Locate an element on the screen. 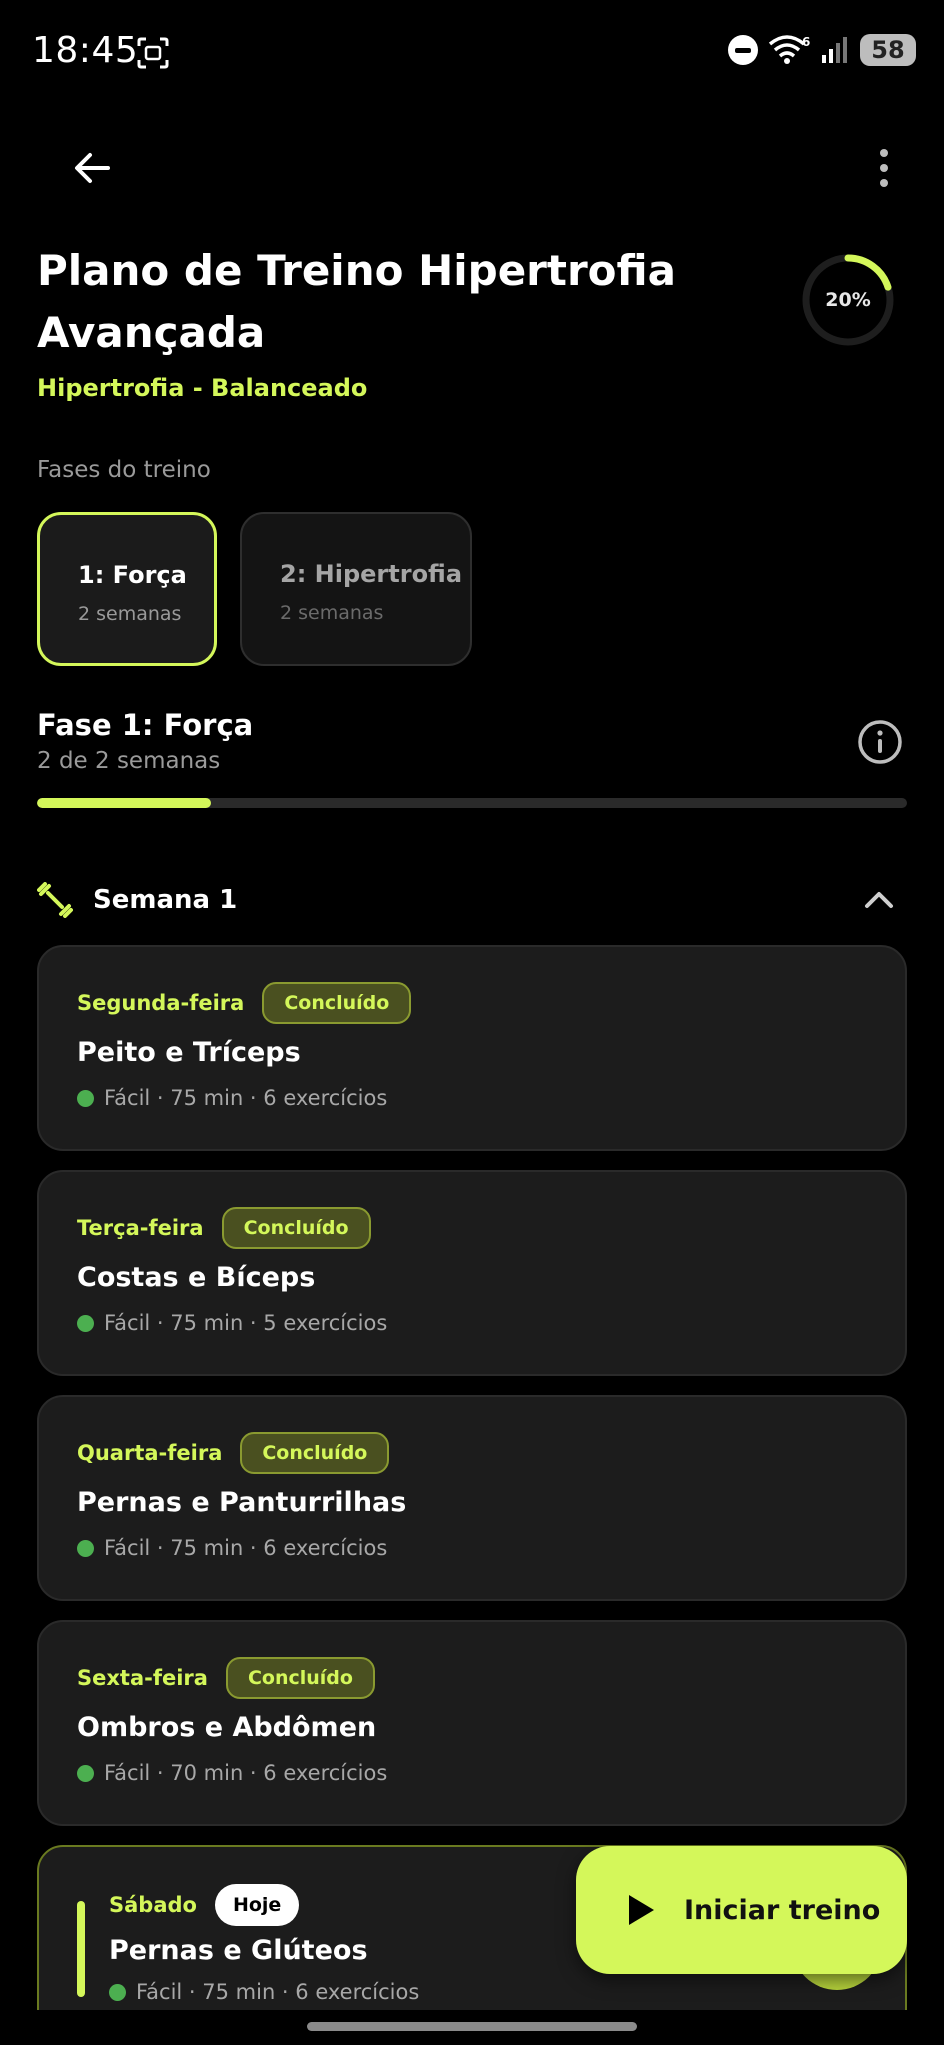 The width and height of the screenshot is (944, 2045). status-time: 18:45 is located at coordinates (85, 50).